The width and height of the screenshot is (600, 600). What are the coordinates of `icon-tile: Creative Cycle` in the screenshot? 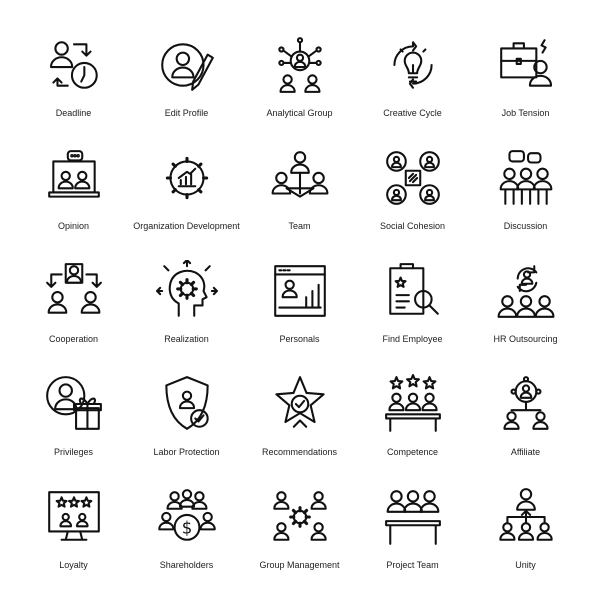 It's located at (412, 84).